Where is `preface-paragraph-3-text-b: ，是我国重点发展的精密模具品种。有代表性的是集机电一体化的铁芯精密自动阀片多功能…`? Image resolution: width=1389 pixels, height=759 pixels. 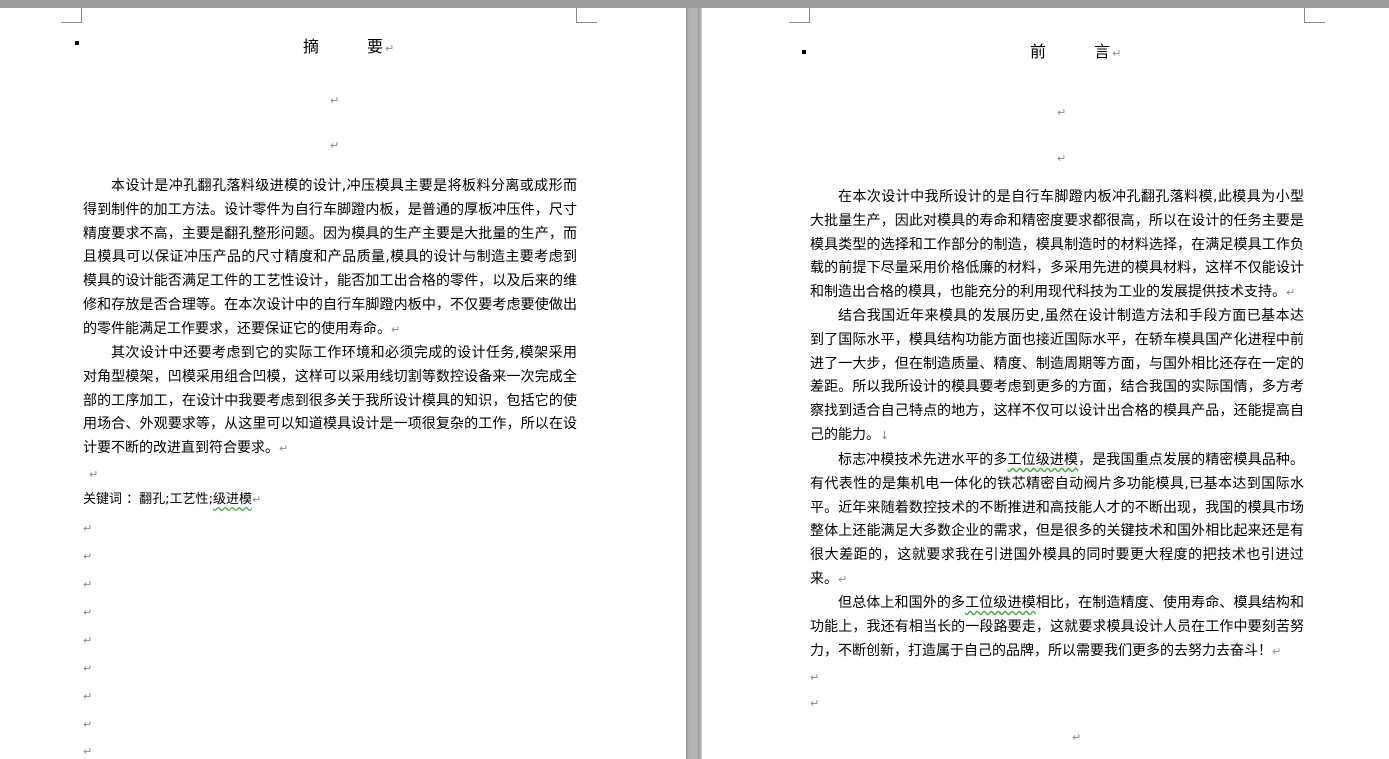
preface-paragraph-3-text-b: ，是我国重点发展的精密模具品种。有代表性的是集机电一体化的铁芯精密自动阀片多功能… is located at coordinates (1057, 519).